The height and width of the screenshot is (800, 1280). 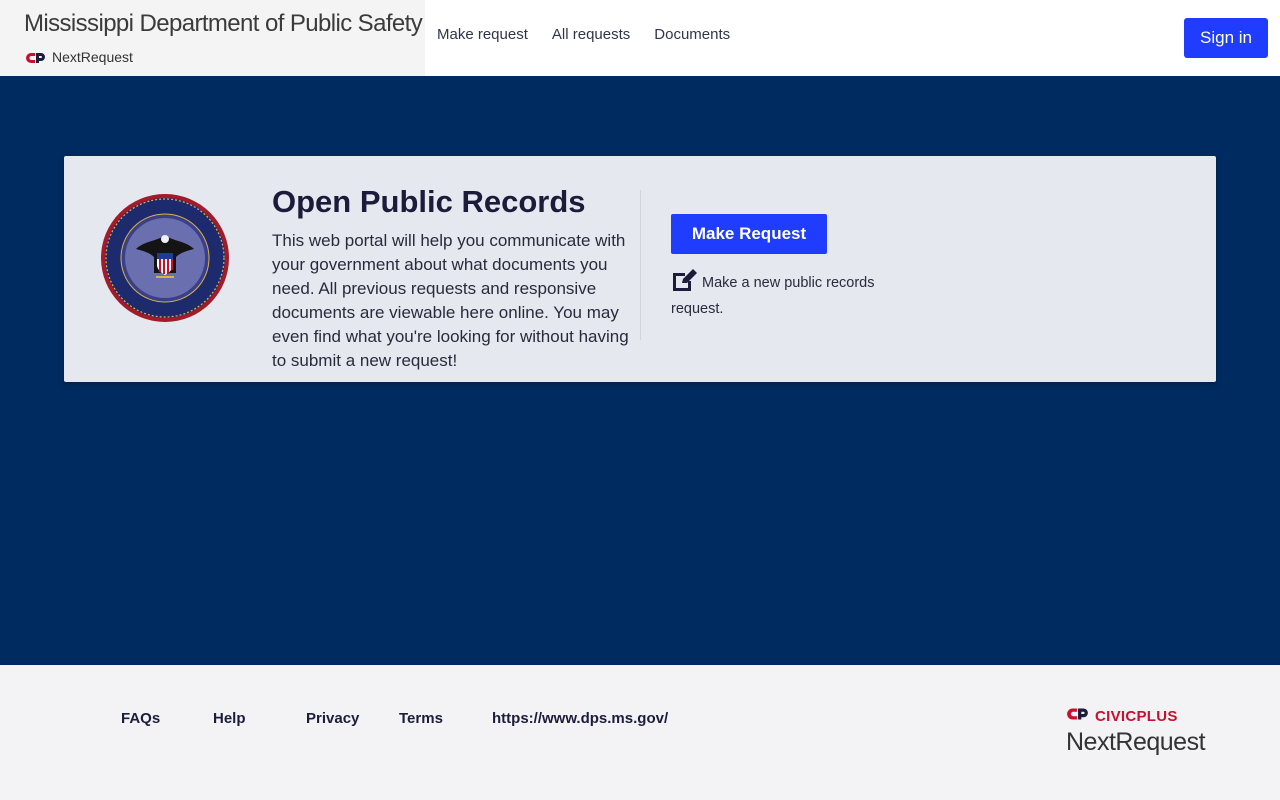 I want to click on footer-privacy-link: Privacy, so click(x=332, y=718).